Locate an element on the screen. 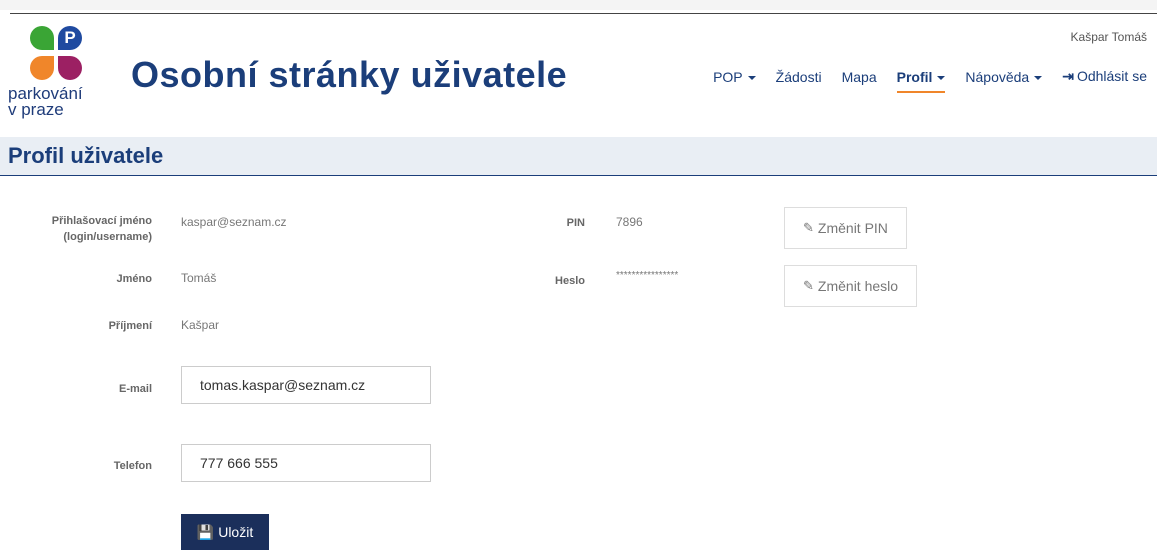 The image size is (1157, 550). logo-leaf-green is located at coordinates (42, 38).